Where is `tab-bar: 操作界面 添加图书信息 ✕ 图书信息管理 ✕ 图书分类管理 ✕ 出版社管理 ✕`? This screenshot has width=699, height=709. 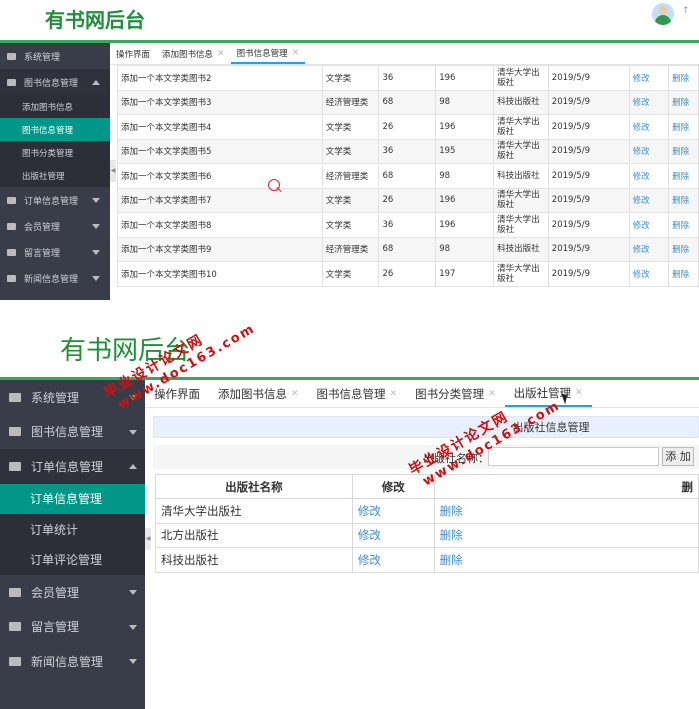
tab-bar: 操作界面 添加图书信息 ✕ 图书信息管理 ✕ 图书分类管理 ✕ 出版社管理 ✕ is located at coordinates (422, 394).